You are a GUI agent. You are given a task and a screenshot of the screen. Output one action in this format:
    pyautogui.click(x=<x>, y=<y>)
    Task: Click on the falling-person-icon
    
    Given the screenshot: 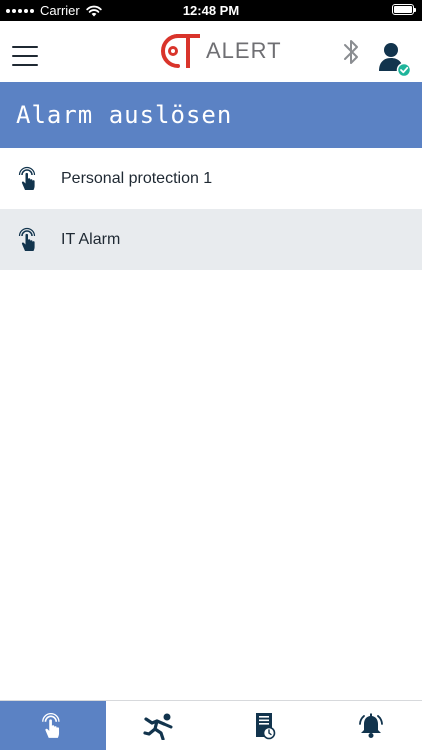 What is the action you would take?
    pyautogui.click(x=158, y=726)
    